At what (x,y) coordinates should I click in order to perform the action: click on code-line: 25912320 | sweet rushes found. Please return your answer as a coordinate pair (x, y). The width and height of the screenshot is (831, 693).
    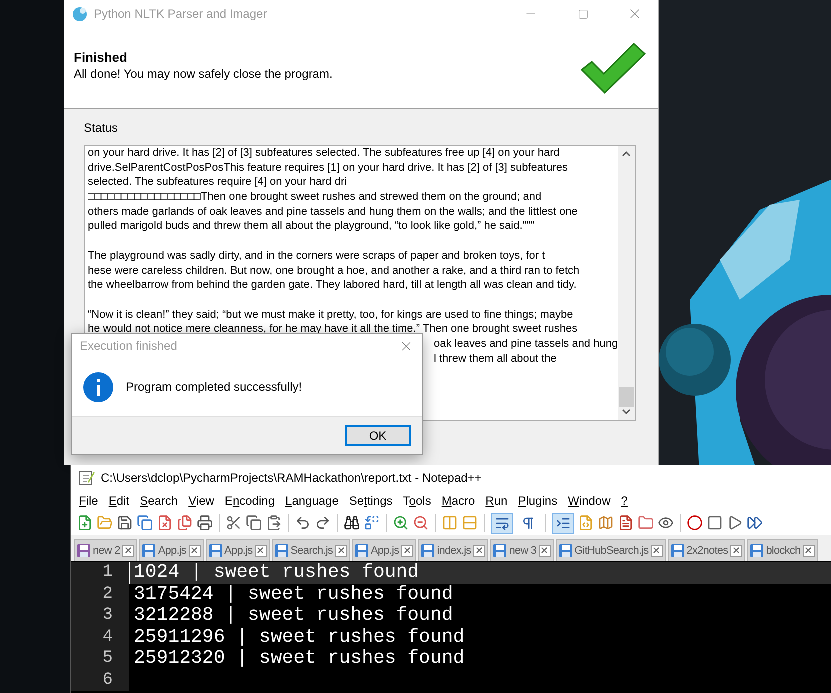
    Looking at the image, I should click on (299, 659).